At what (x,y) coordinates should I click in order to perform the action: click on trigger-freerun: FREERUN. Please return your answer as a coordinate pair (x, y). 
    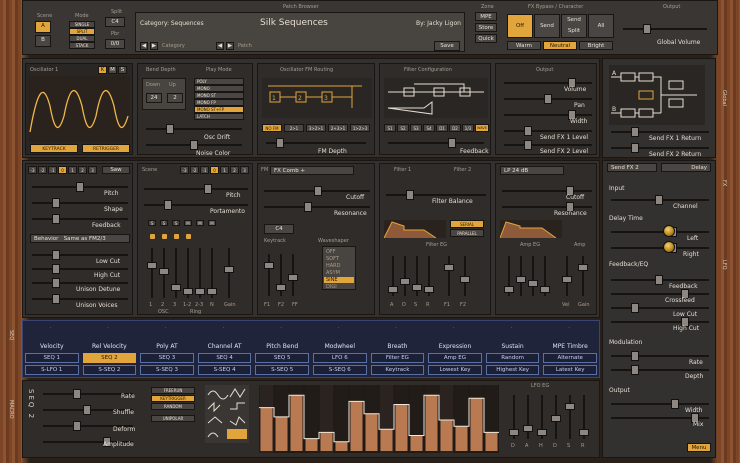
    Looking at the image, I should click on (173, 390).